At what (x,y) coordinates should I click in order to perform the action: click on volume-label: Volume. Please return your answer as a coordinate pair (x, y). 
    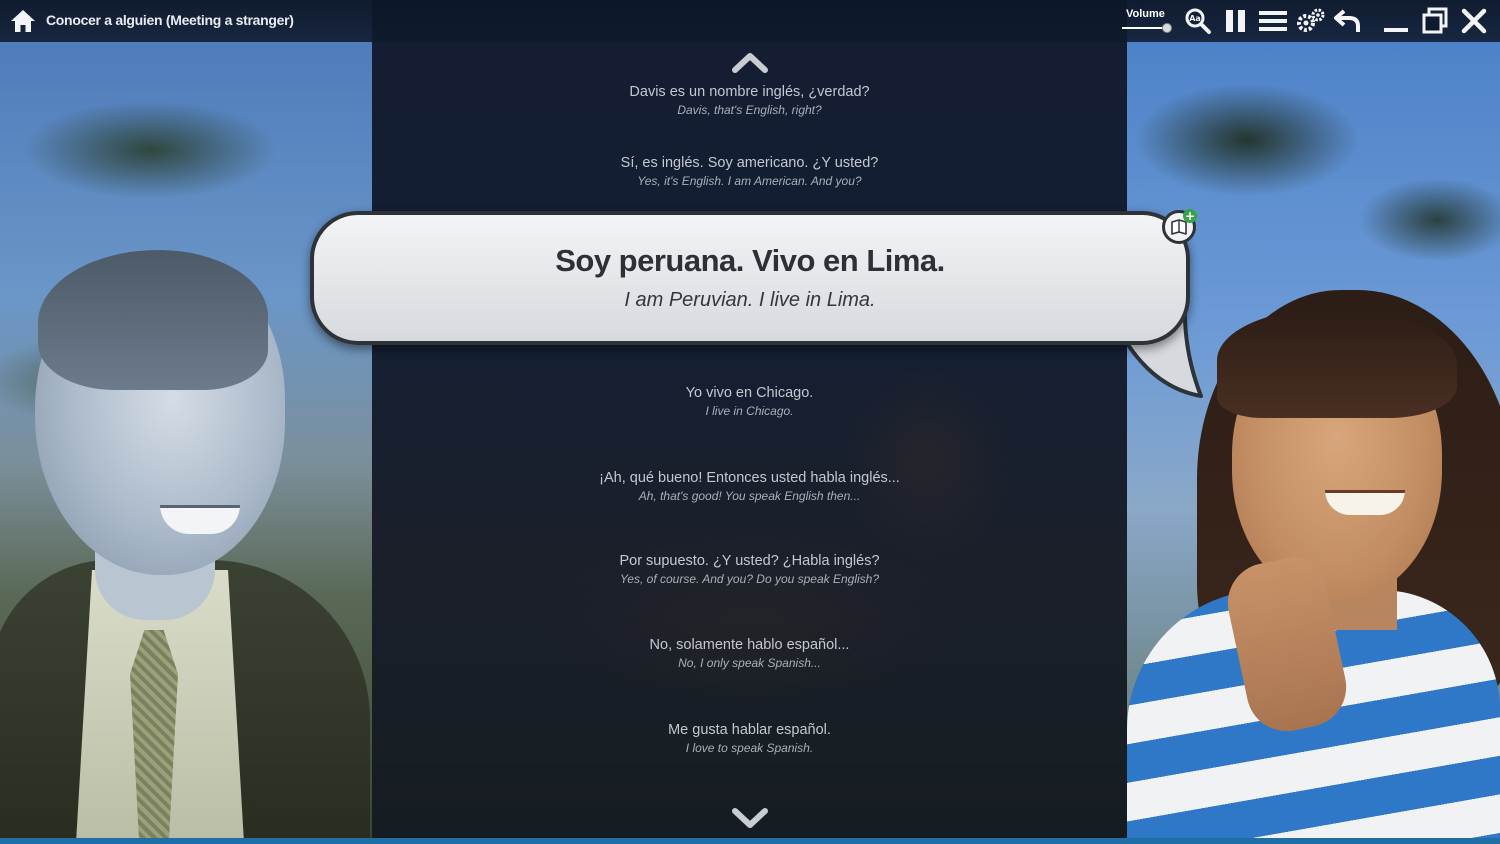
    Looking at the image, I should click on (1145, 14).